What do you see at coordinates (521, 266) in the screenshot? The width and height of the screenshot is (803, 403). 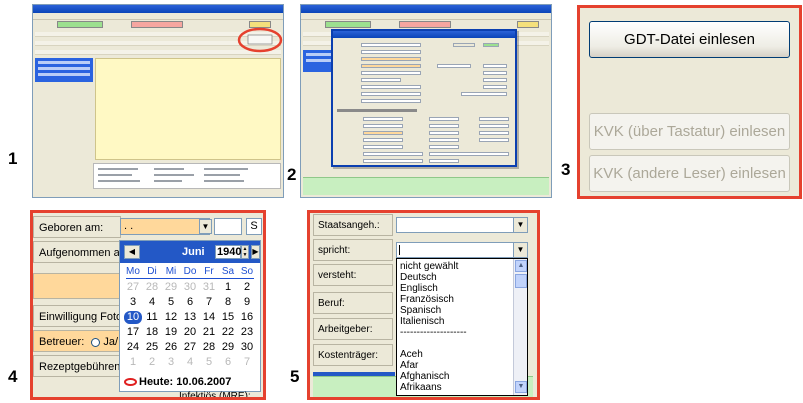 I see `scroll-up-button: ▲` at bounding box center [521, 266].